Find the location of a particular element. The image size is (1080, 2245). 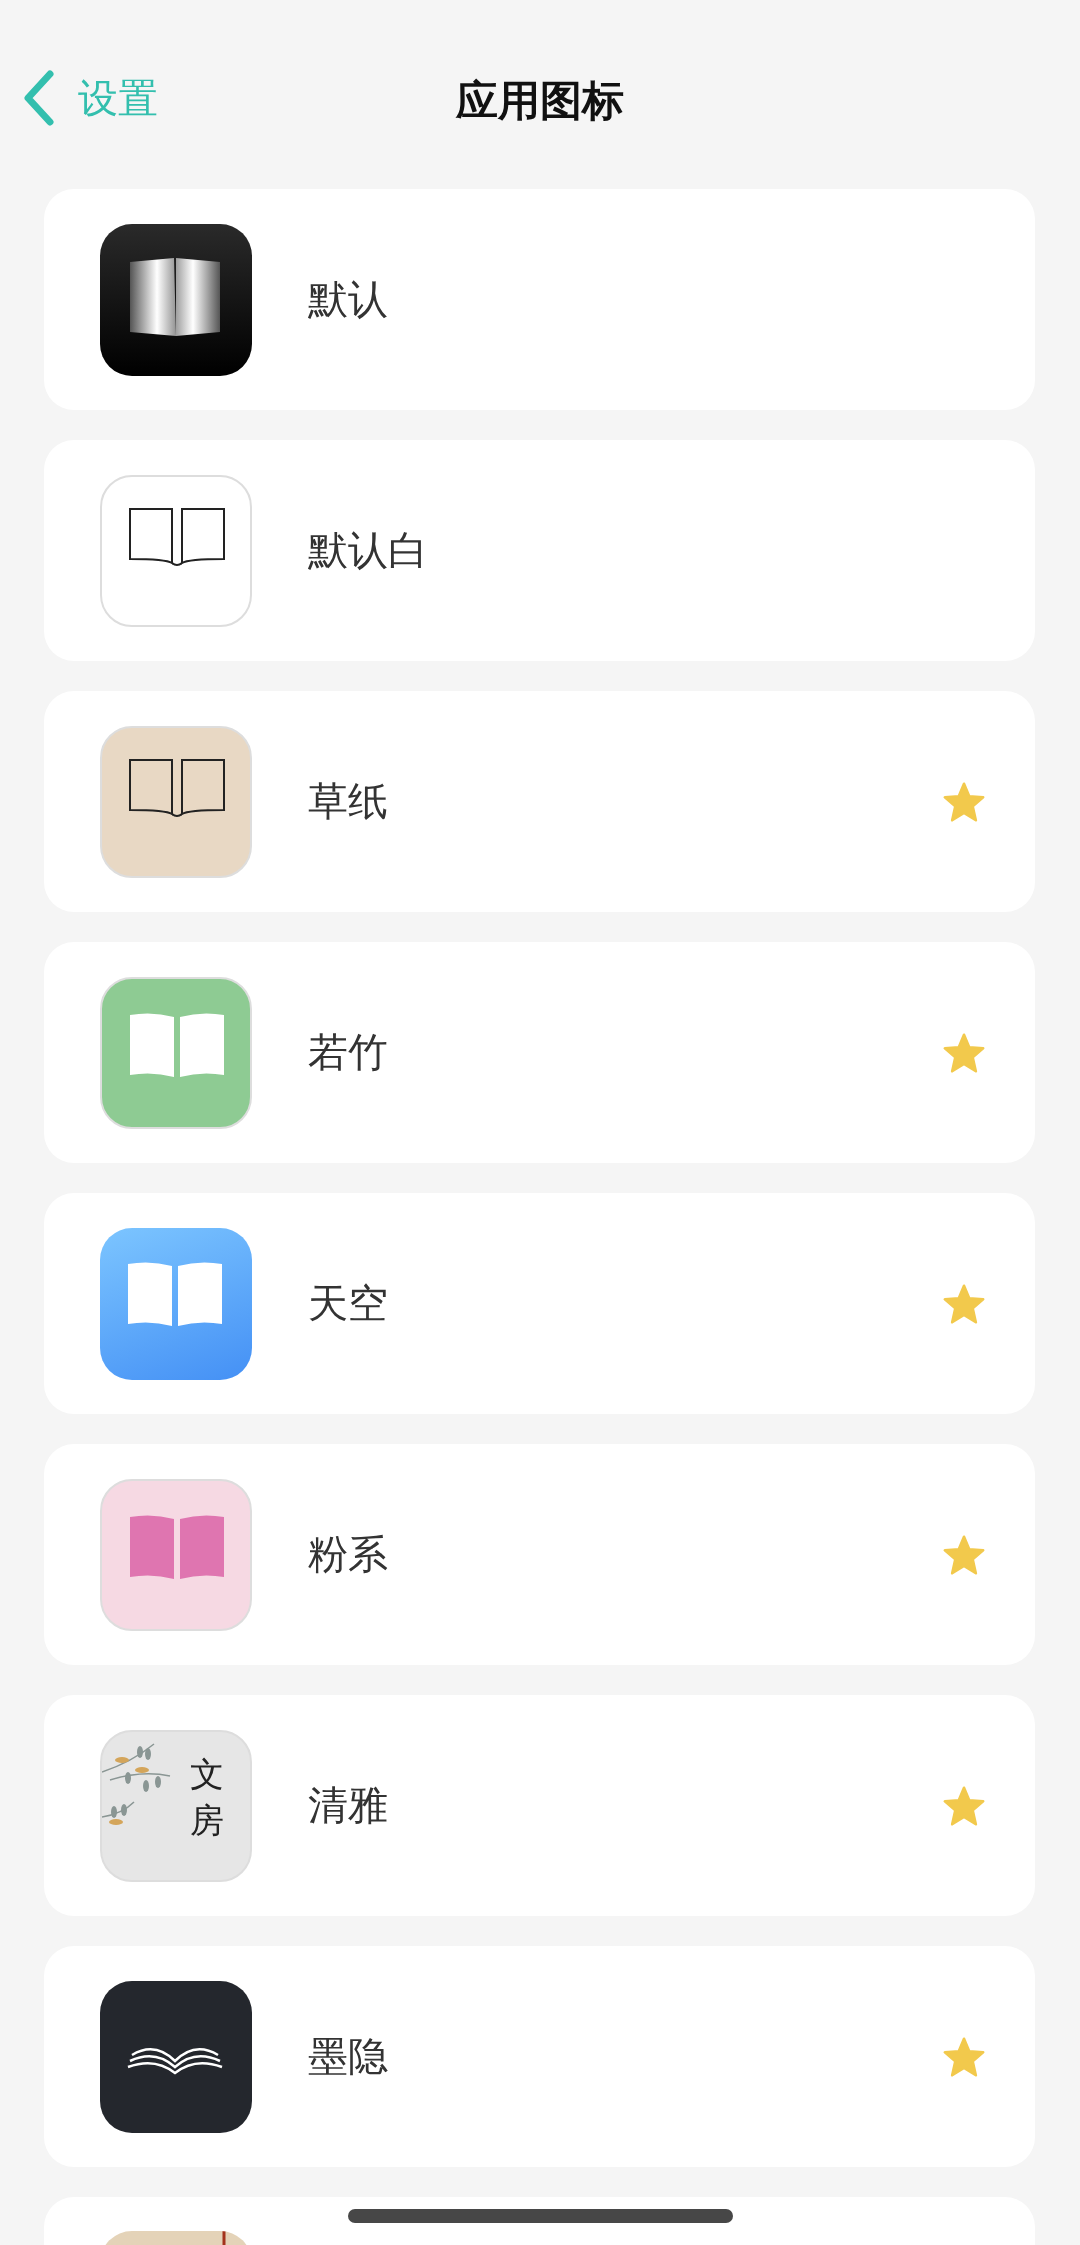

icon-caption: 文房 is located at coordinates (207, 1797).